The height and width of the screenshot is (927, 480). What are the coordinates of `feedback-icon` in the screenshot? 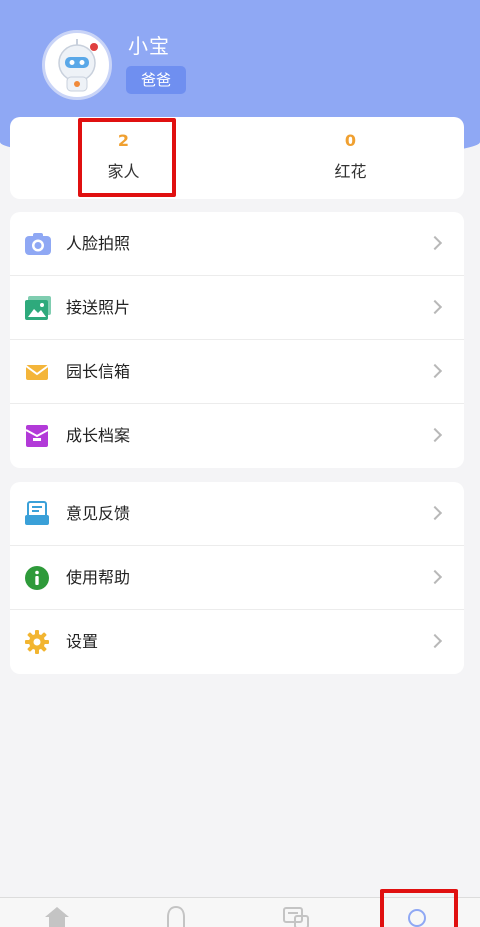 It's located at (37, 513).